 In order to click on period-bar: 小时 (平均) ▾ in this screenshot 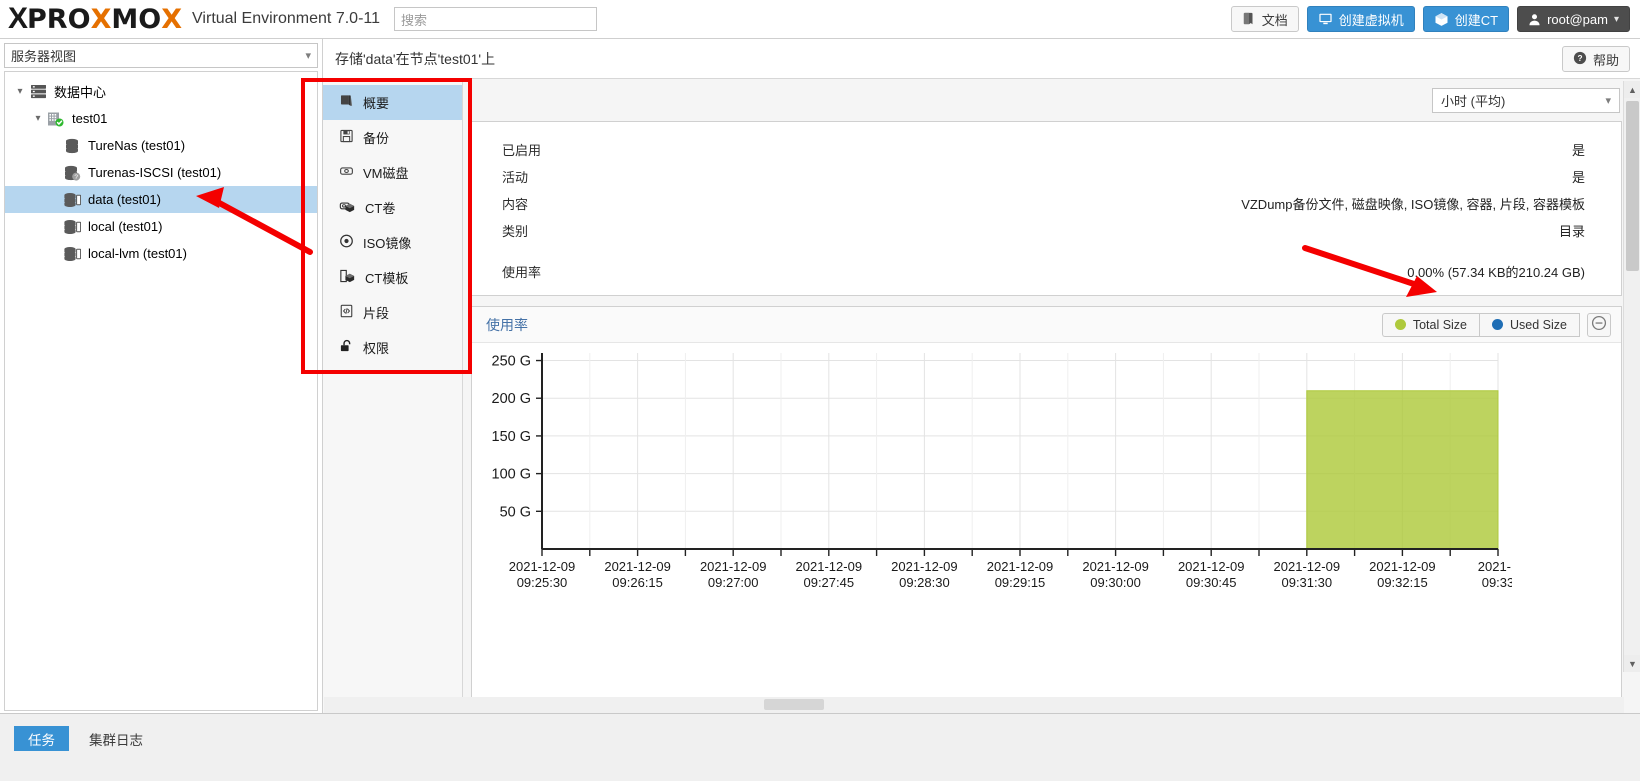, I will do `click(1051, 100)`.